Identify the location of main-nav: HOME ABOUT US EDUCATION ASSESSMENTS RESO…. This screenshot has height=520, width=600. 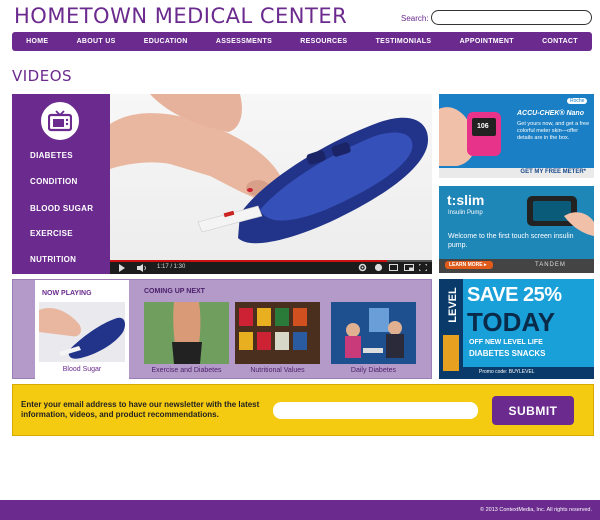
(302, 41).